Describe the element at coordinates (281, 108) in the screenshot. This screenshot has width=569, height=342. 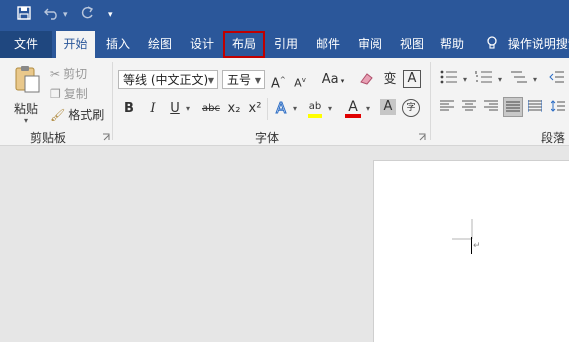
I see `text-effects-icon: A` at that location.